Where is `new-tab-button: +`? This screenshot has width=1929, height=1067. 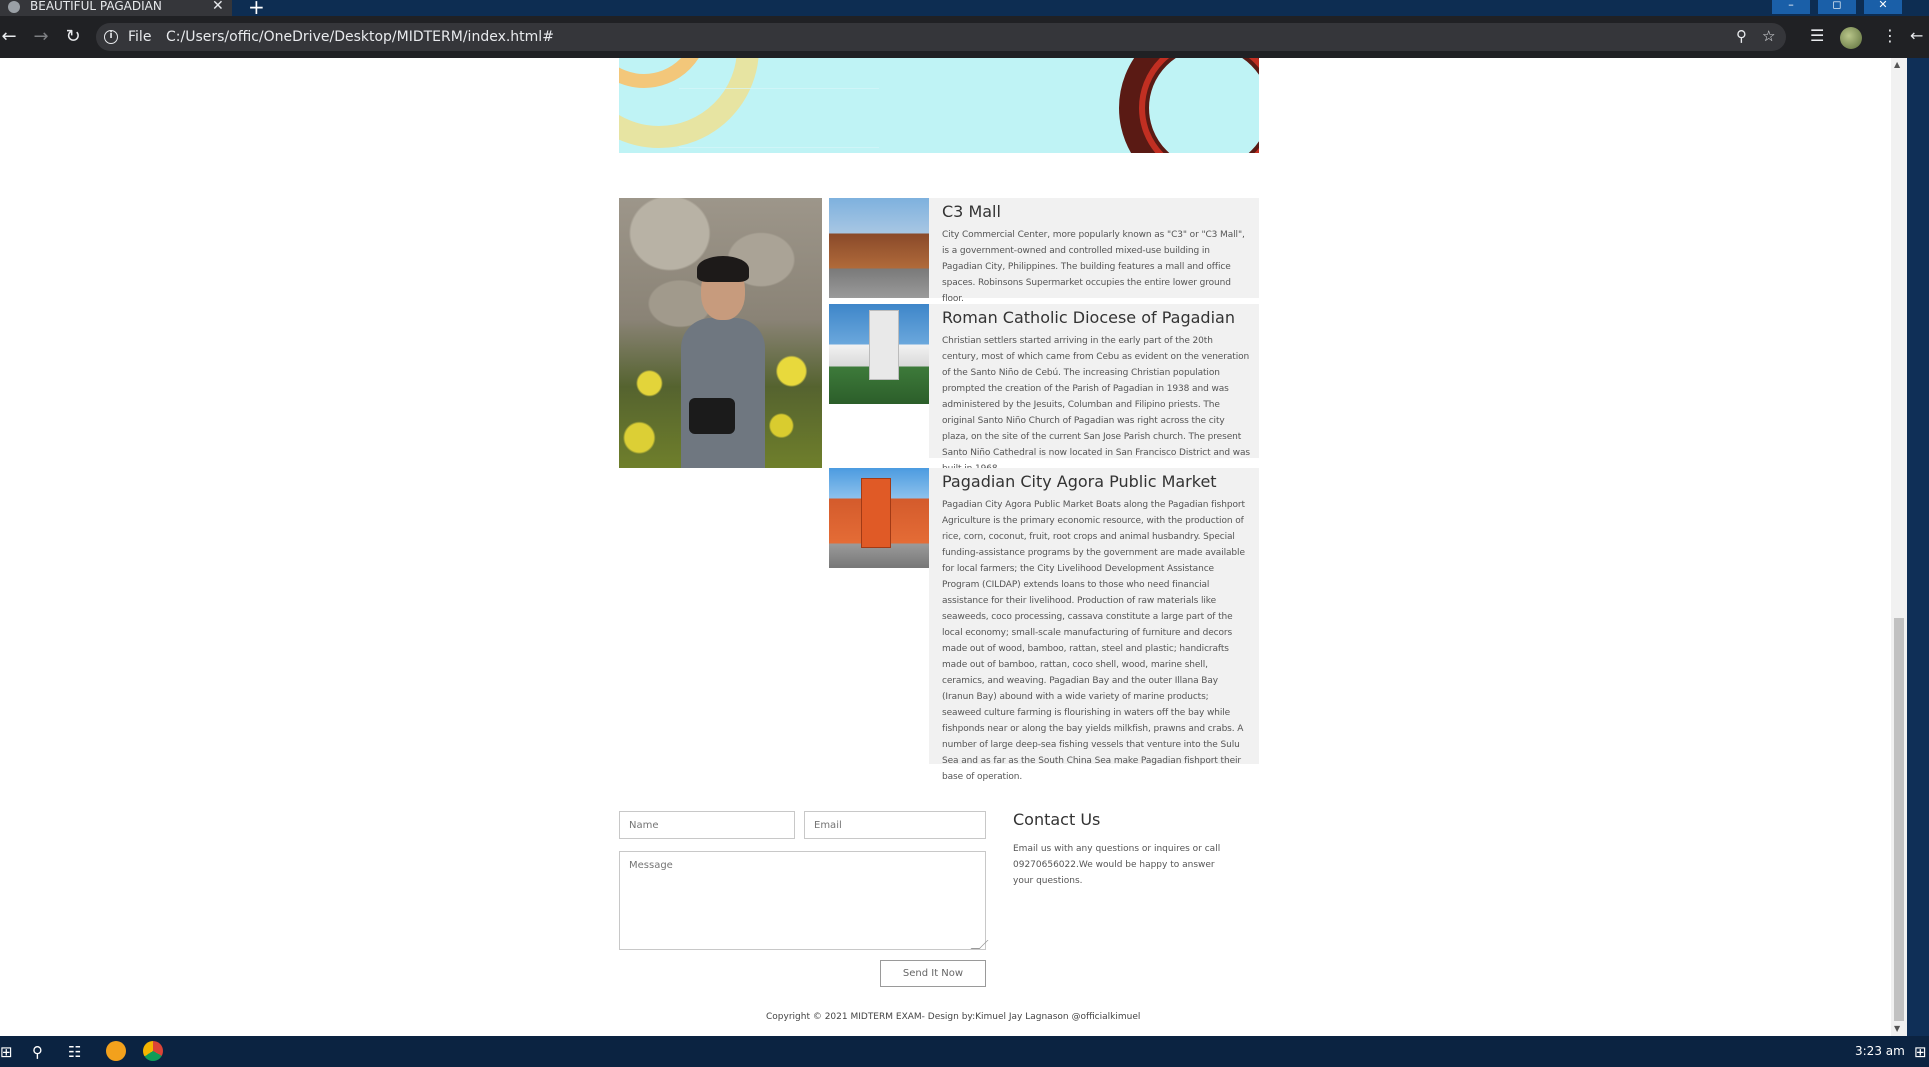 new-tab-button: + is located at coordinates (256, 8).